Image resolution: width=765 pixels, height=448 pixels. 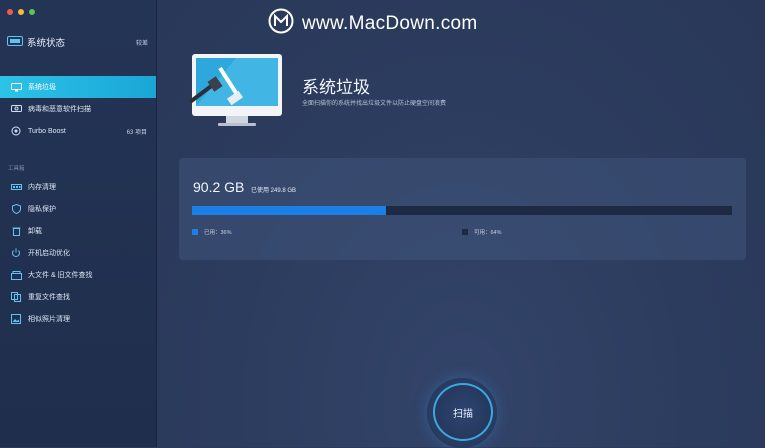 I want to click on sidebar-item-similar-photos: 相似照片清理, so click(x=78, y=319).